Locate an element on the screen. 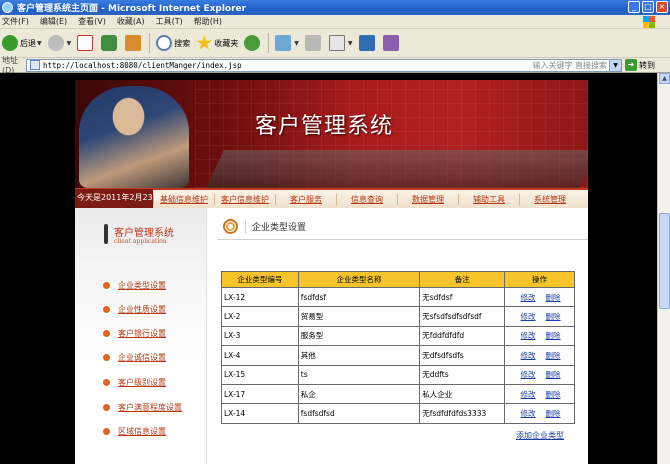 This screenshot has width=670, height=464. edit-button: ▼ is located at coordinates (340, 43).